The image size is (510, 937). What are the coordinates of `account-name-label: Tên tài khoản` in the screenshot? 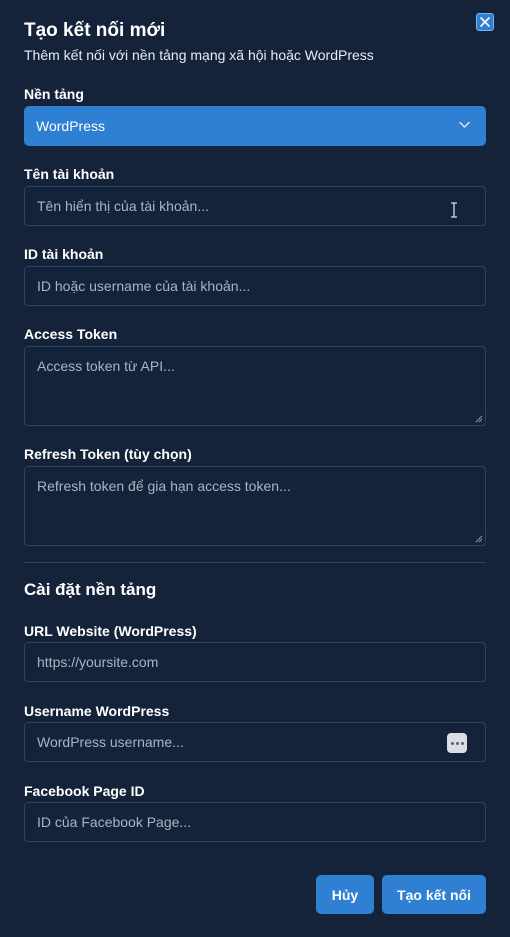 It's located at (69, 174).